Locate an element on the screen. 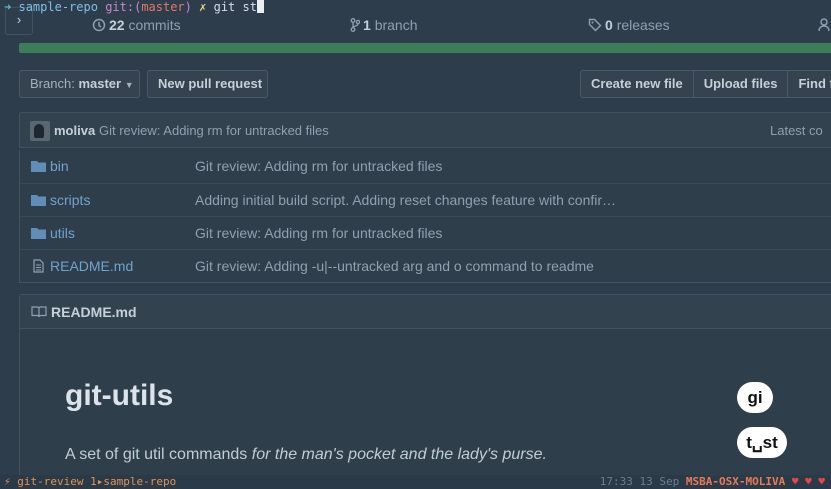  chevron-right-icon: › is located at coordinates (19, 19).